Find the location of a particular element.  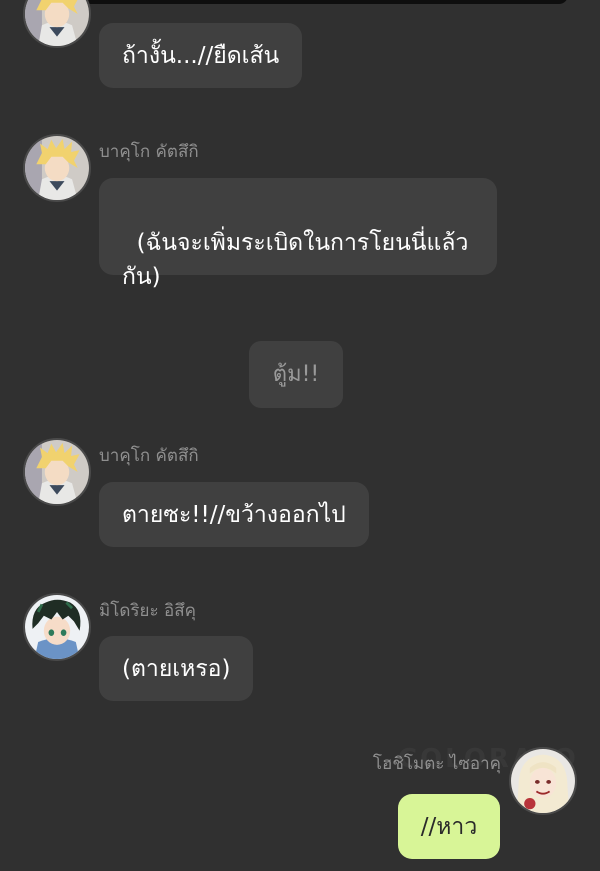

sender-name: โฮชิโมตะ ไซอาคุ is located at coordinates (436, 764).